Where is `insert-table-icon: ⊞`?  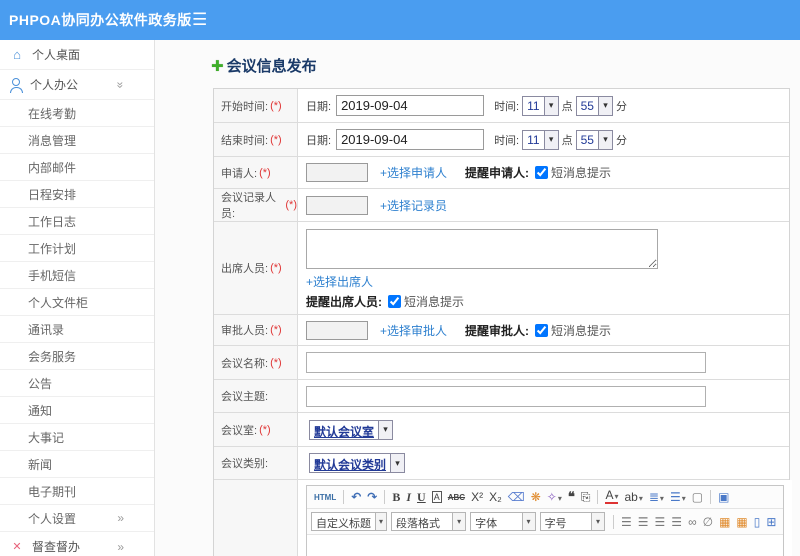
insert-table-icon: ⊞ is located at coordinates (771, 522).